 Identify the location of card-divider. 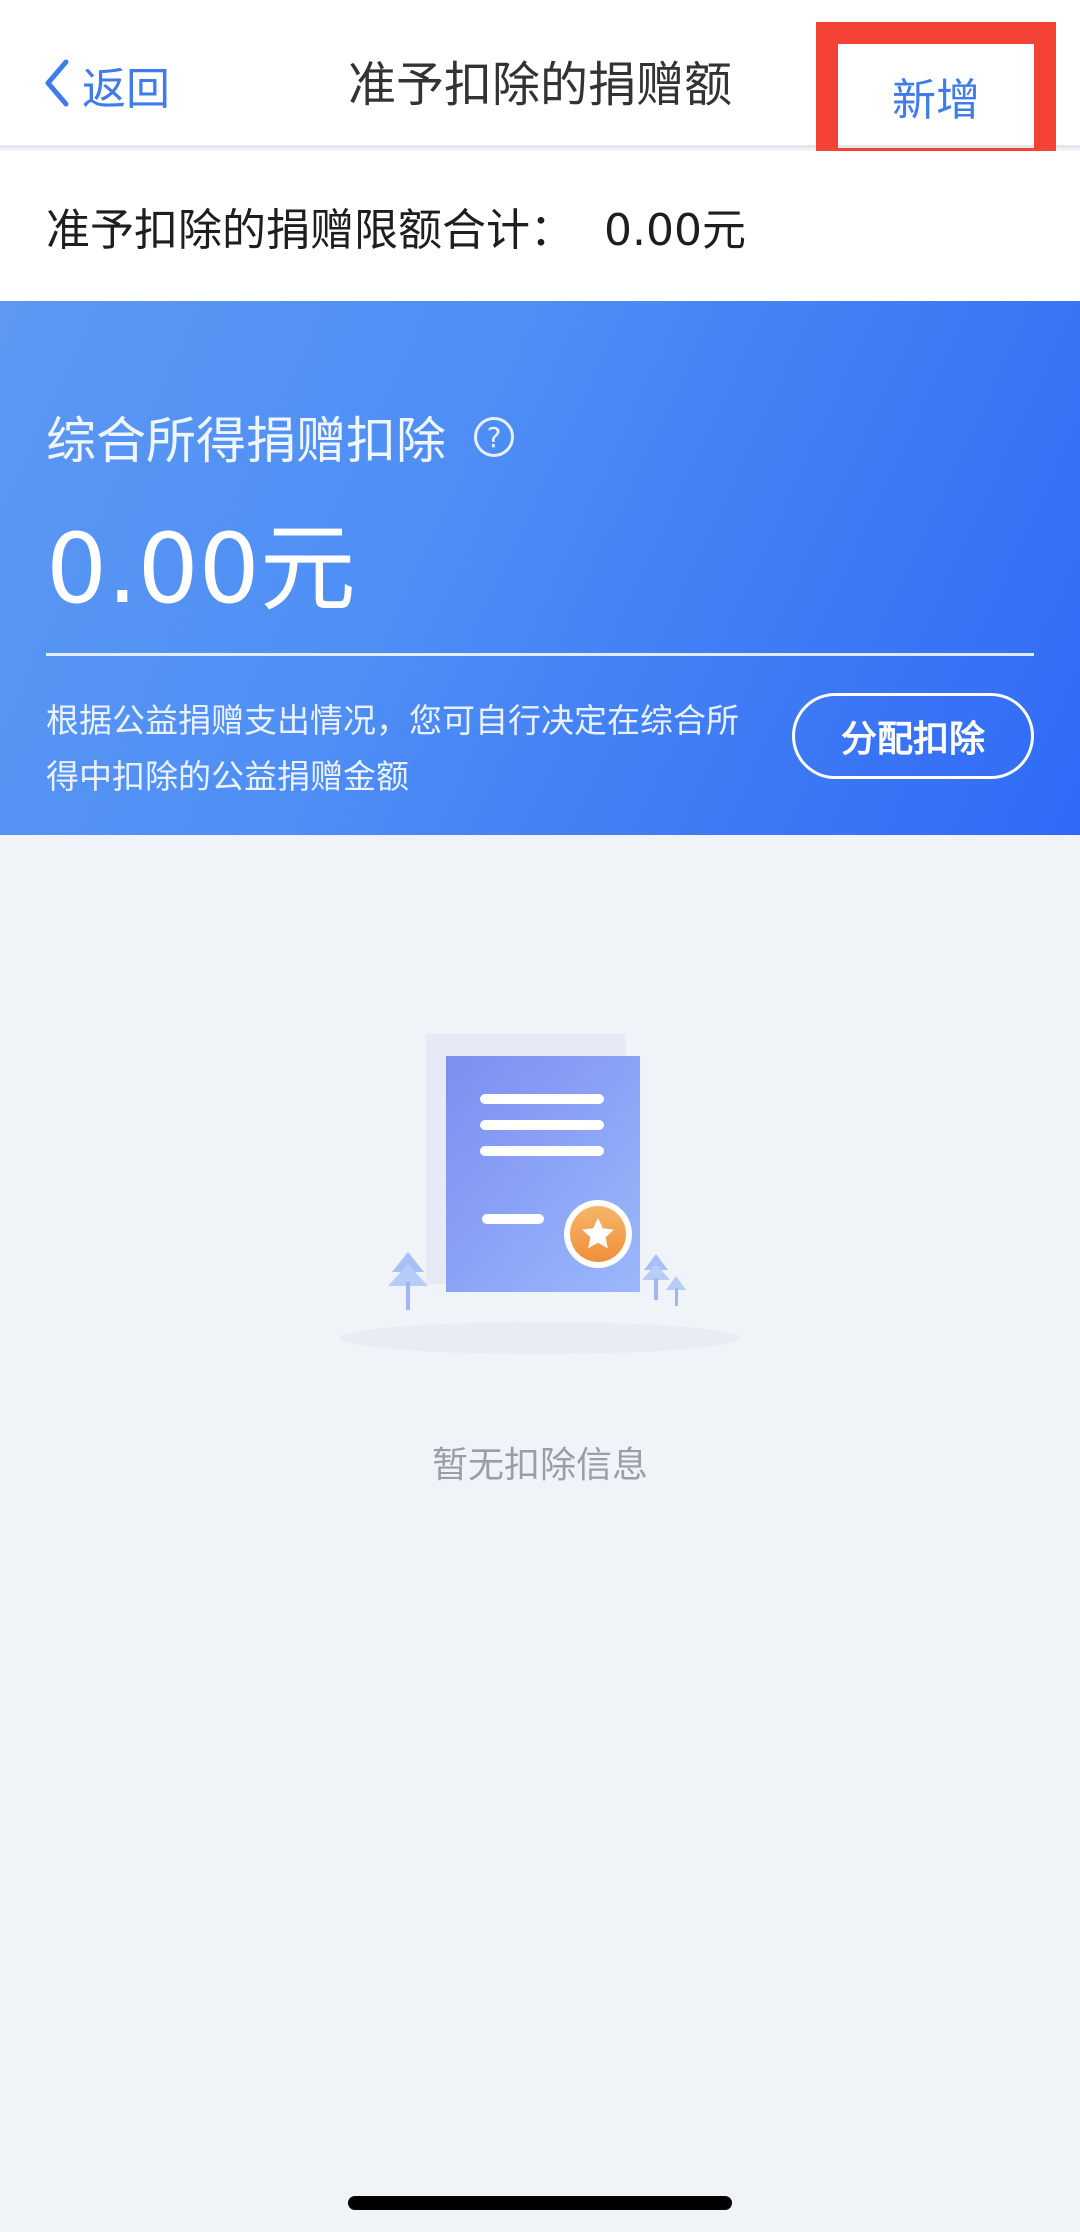
(540, 654).